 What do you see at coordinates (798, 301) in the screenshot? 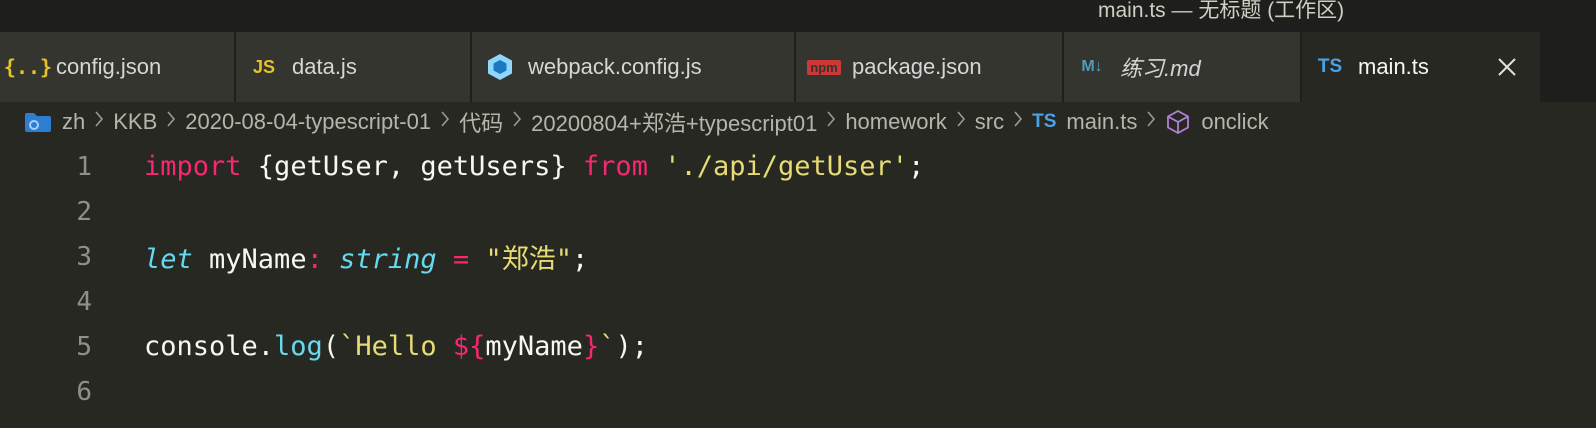
I see `code-line: 4` at bounding box center [798, 301].